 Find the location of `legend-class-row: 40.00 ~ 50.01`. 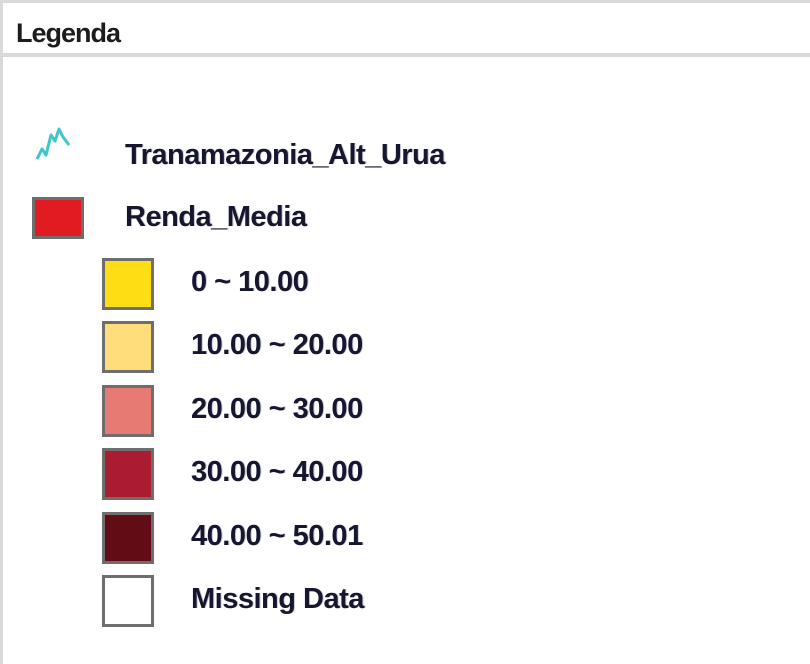

legend-class-row: 40.00 ~ 50.01 is located at coordinates (303, 538).